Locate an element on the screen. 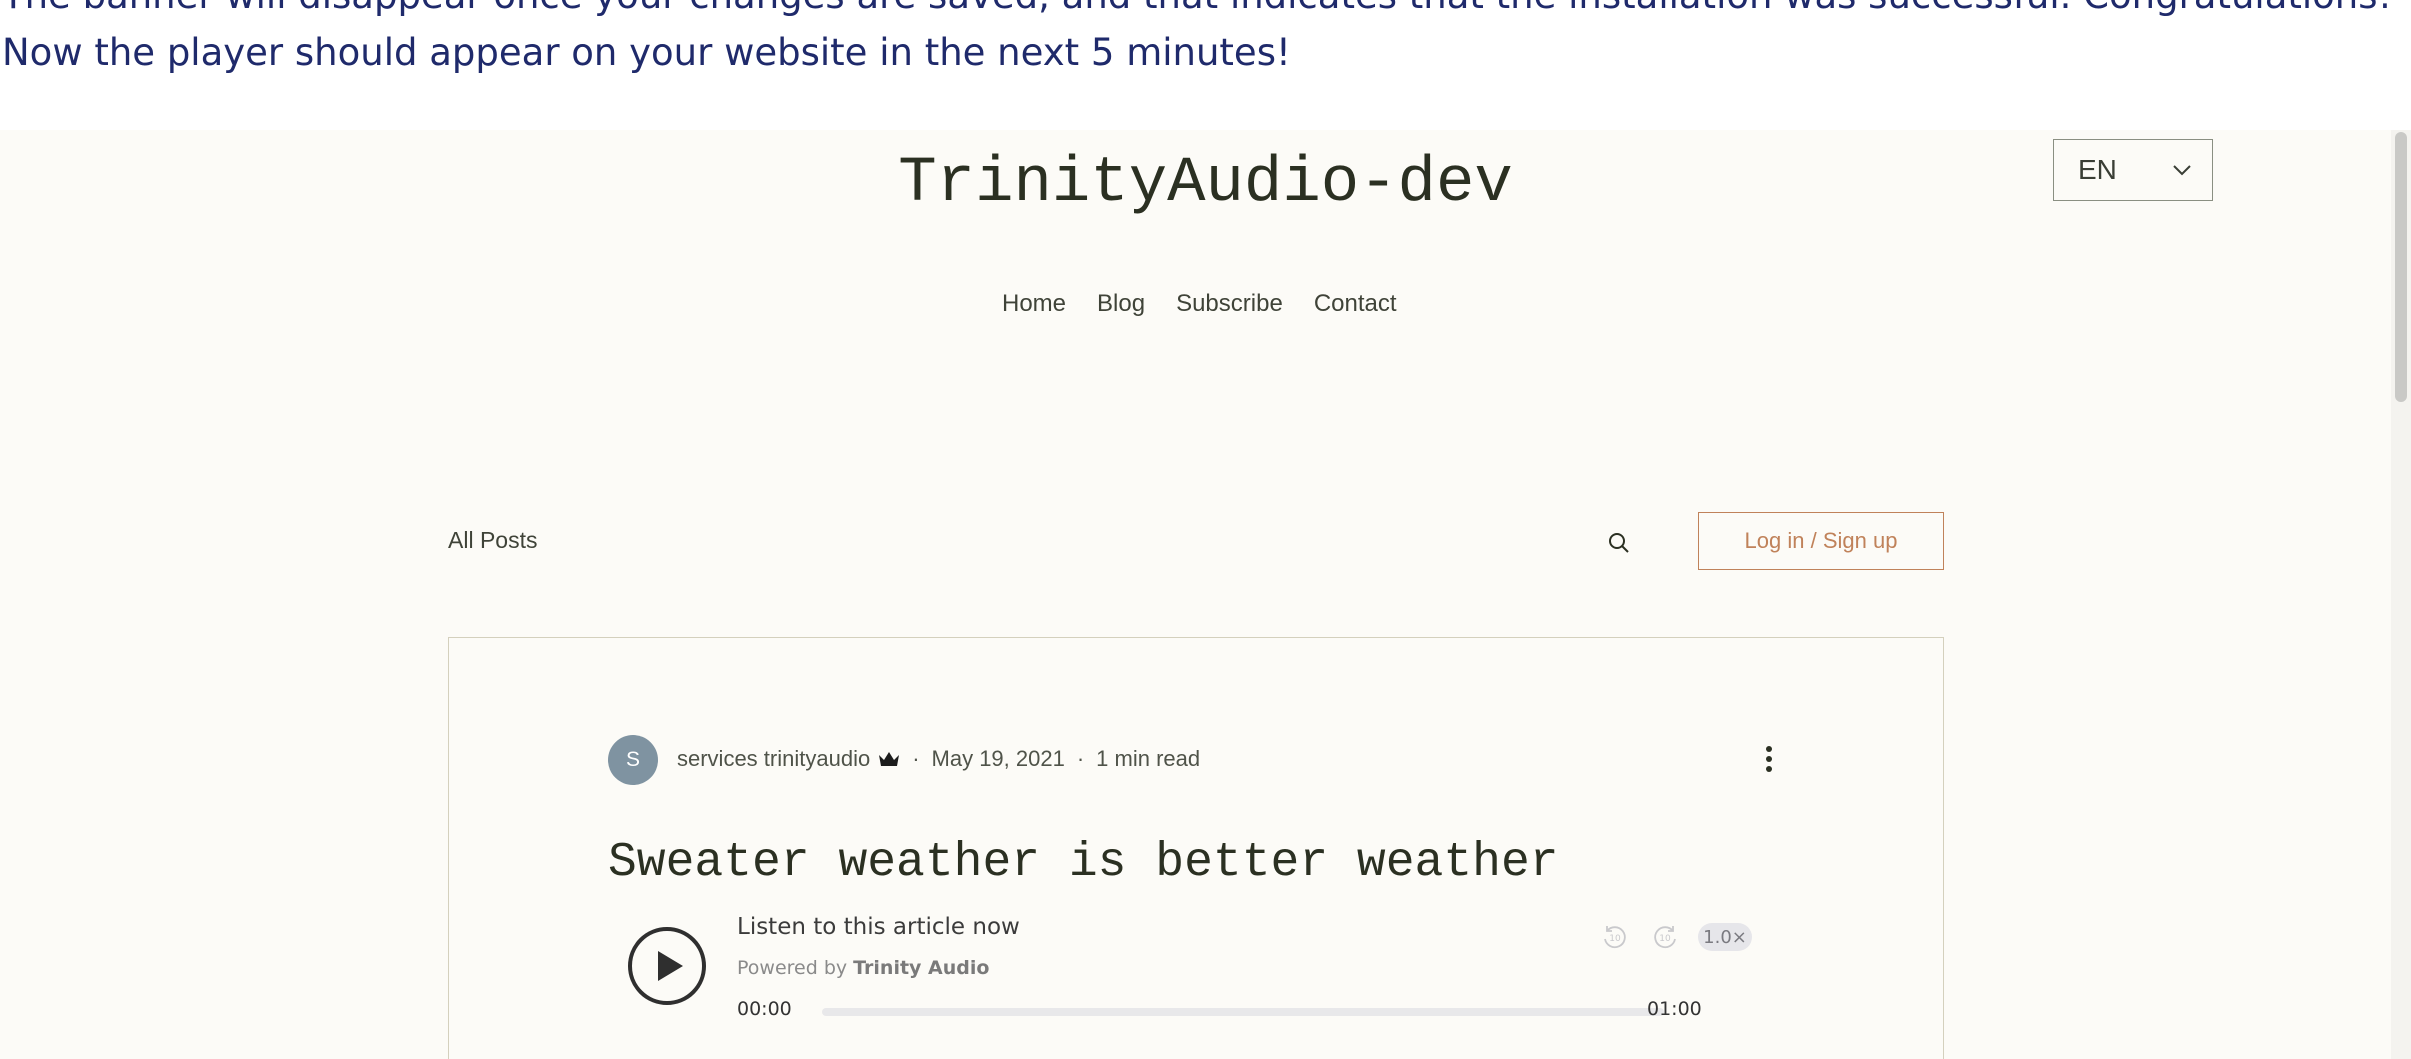 The width and height of the screenshot is (2411, 1059). progress-bar is located at coordinates (1243, 1012).